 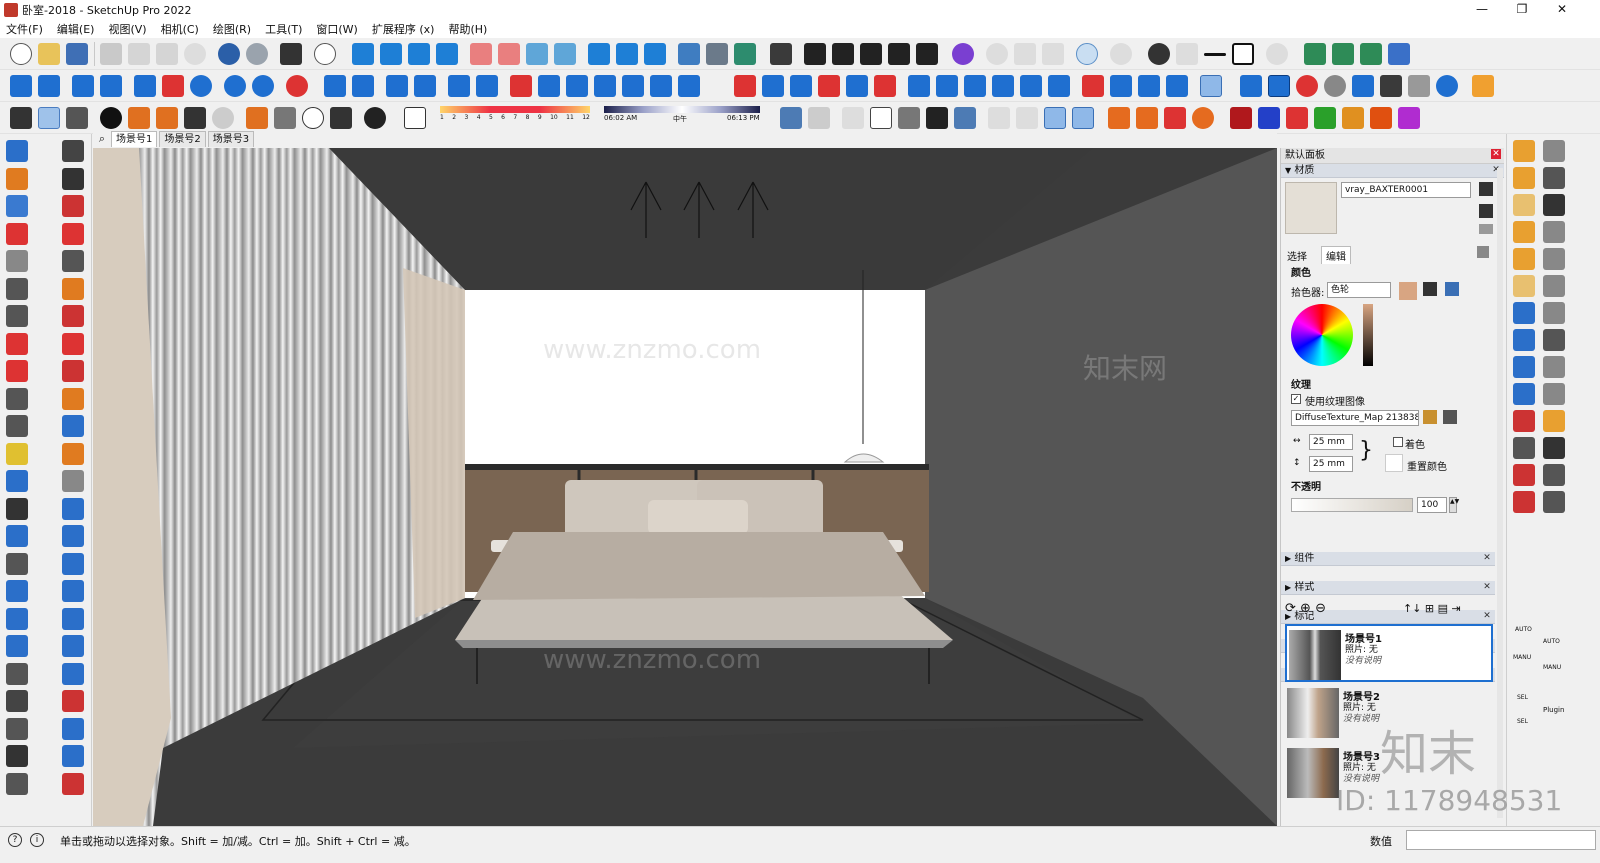 What do you see at coordinates (1500, 493) in the screenshot?
I see `tray-scrollbar` at bounding box center [1500, 493].